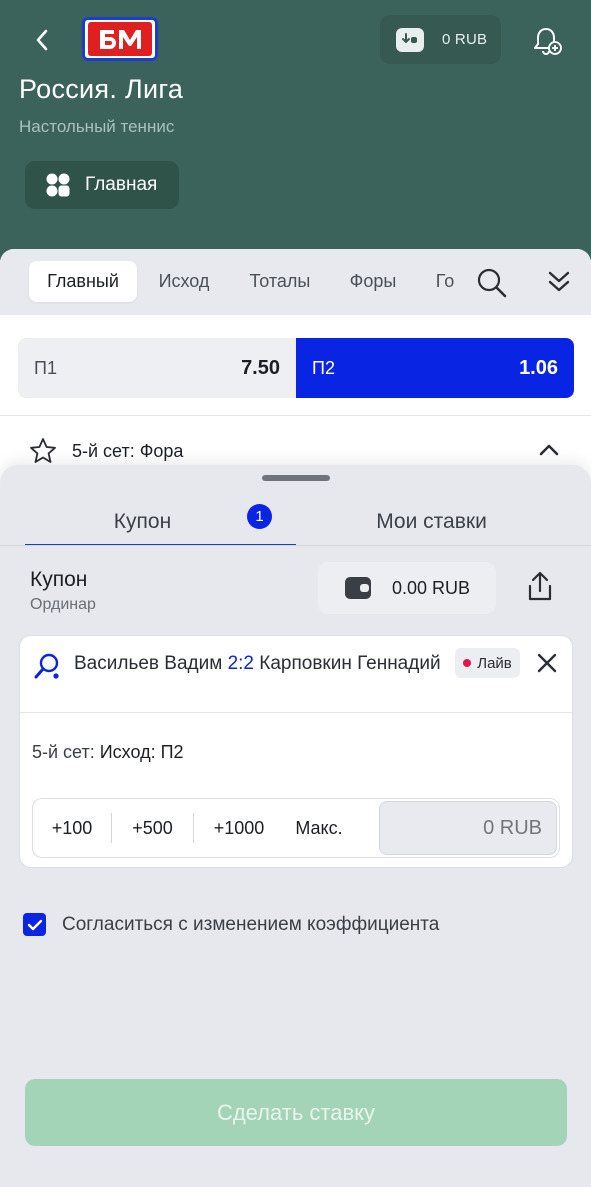  Describe the element at coordinates (467, 663) in the screenshot. I see `live-dot-icon` at that location.